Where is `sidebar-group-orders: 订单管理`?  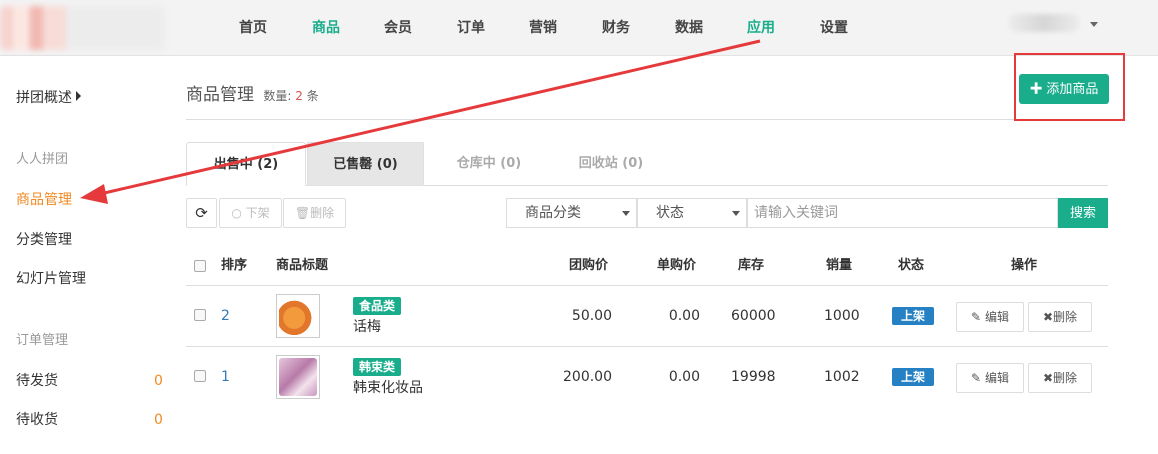
sidebar-group-orders: 订单管理 is located at coordinates (42, 340).